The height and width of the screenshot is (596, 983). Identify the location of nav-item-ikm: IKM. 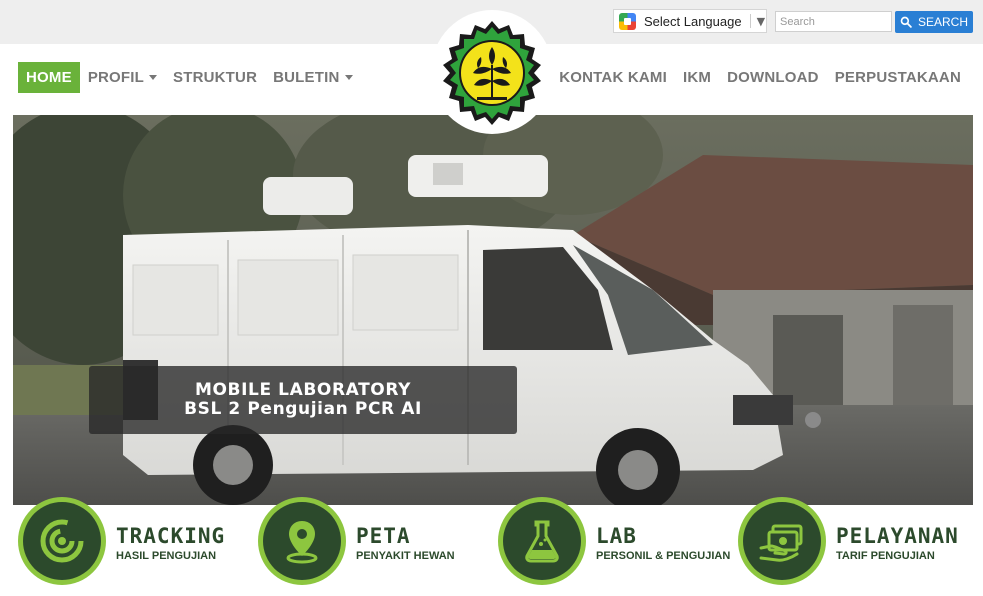
(697, 77).